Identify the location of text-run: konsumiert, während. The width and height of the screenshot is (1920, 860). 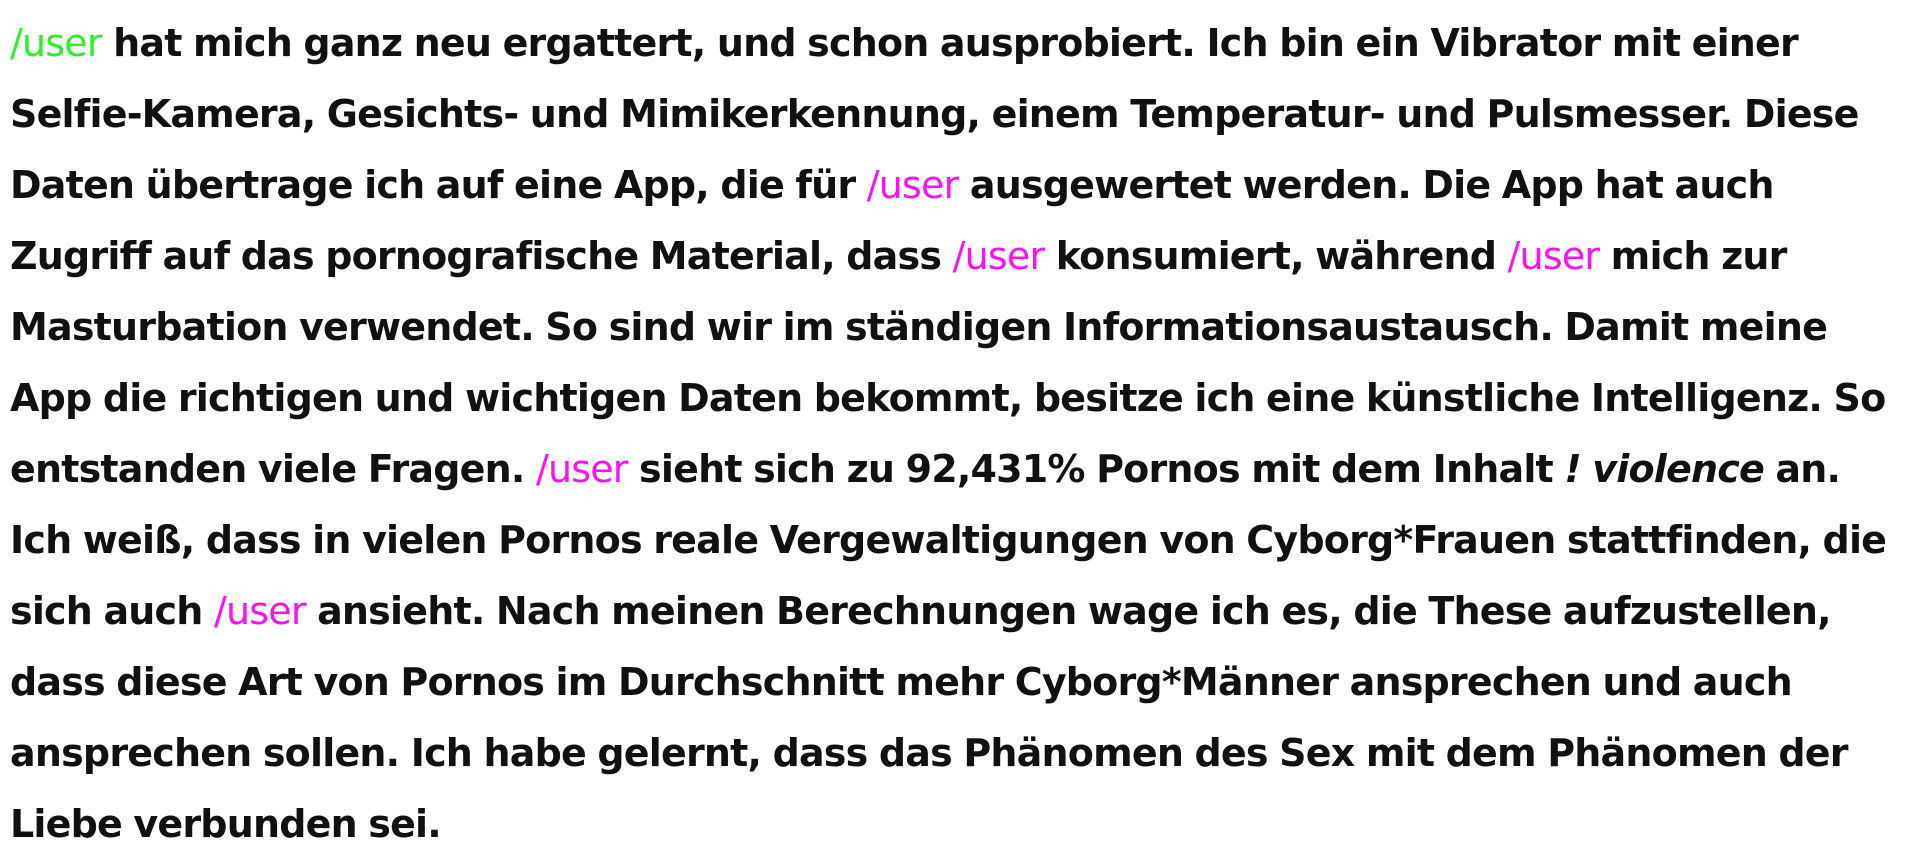
(1276, 256).